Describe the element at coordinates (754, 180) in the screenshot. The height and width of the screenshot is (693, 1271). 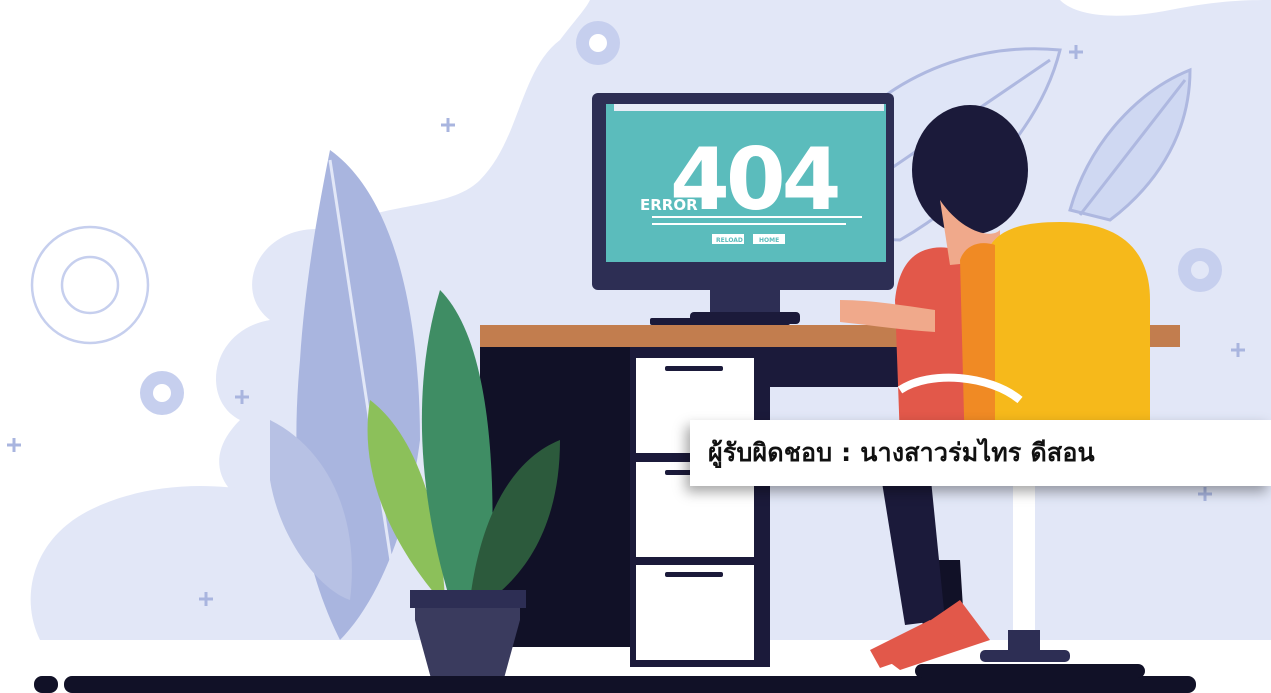
I see `error-code: 404` at that location.